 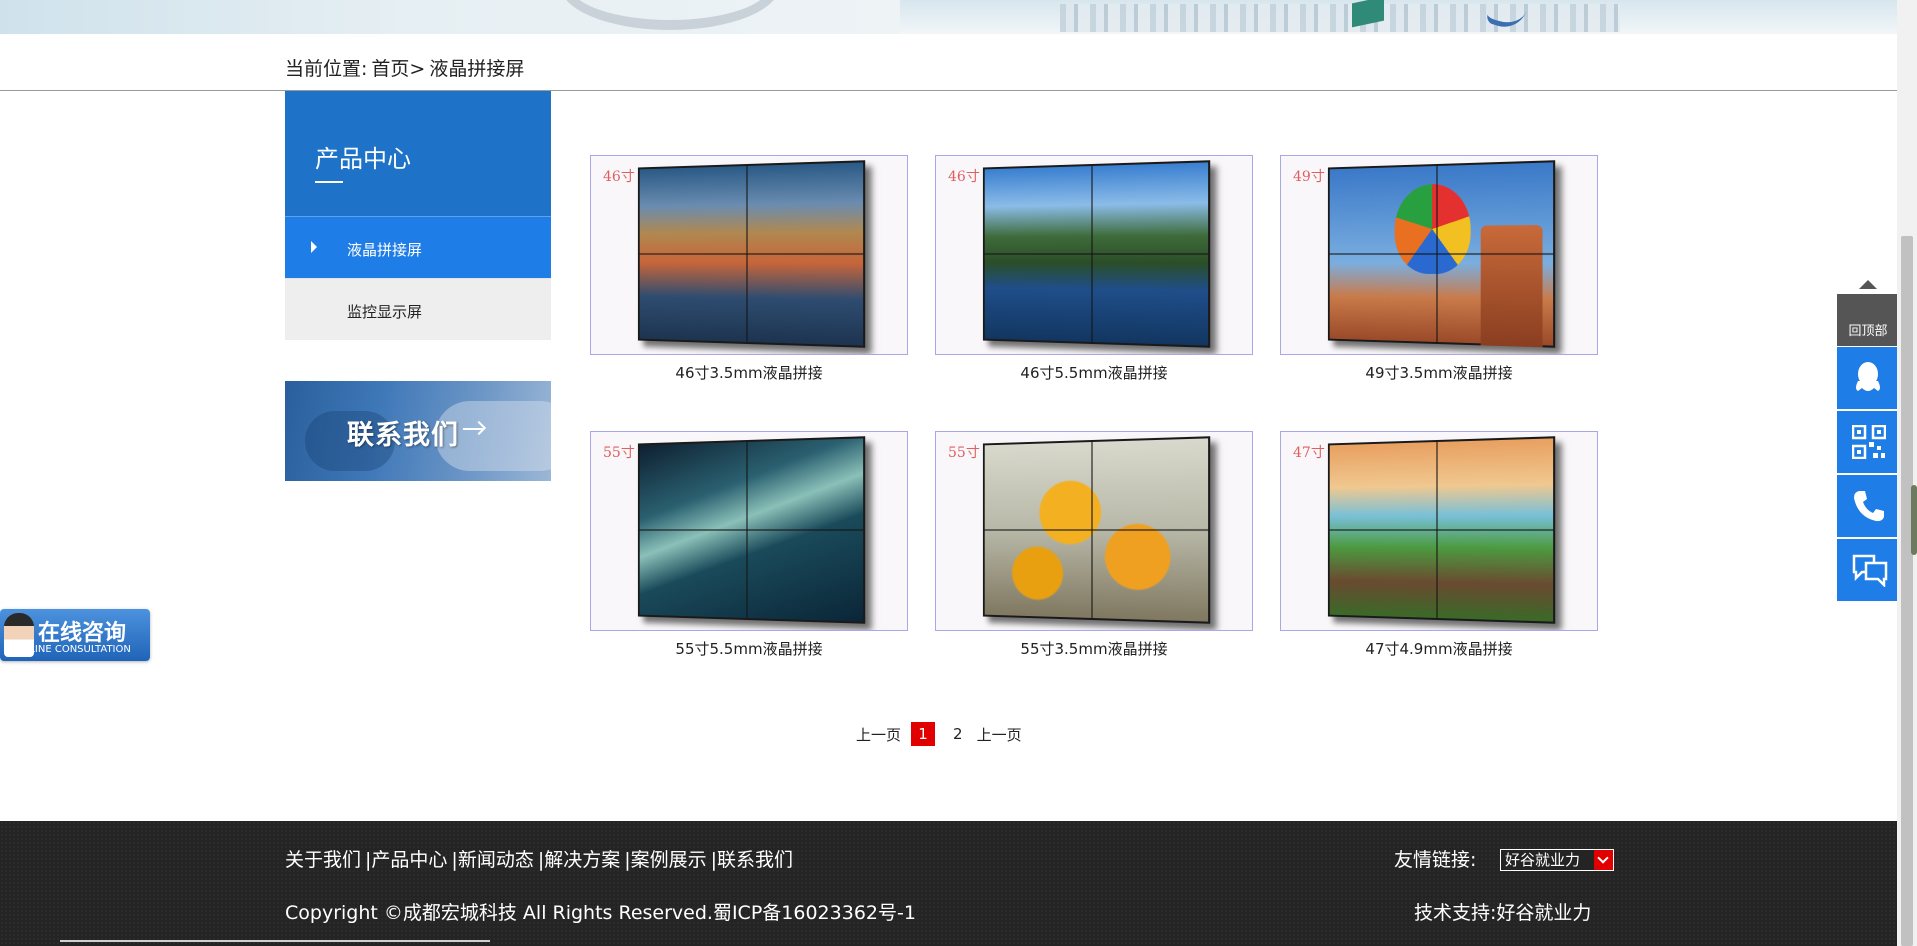 I want to click on qq-button, so click(x=1868, y=378).